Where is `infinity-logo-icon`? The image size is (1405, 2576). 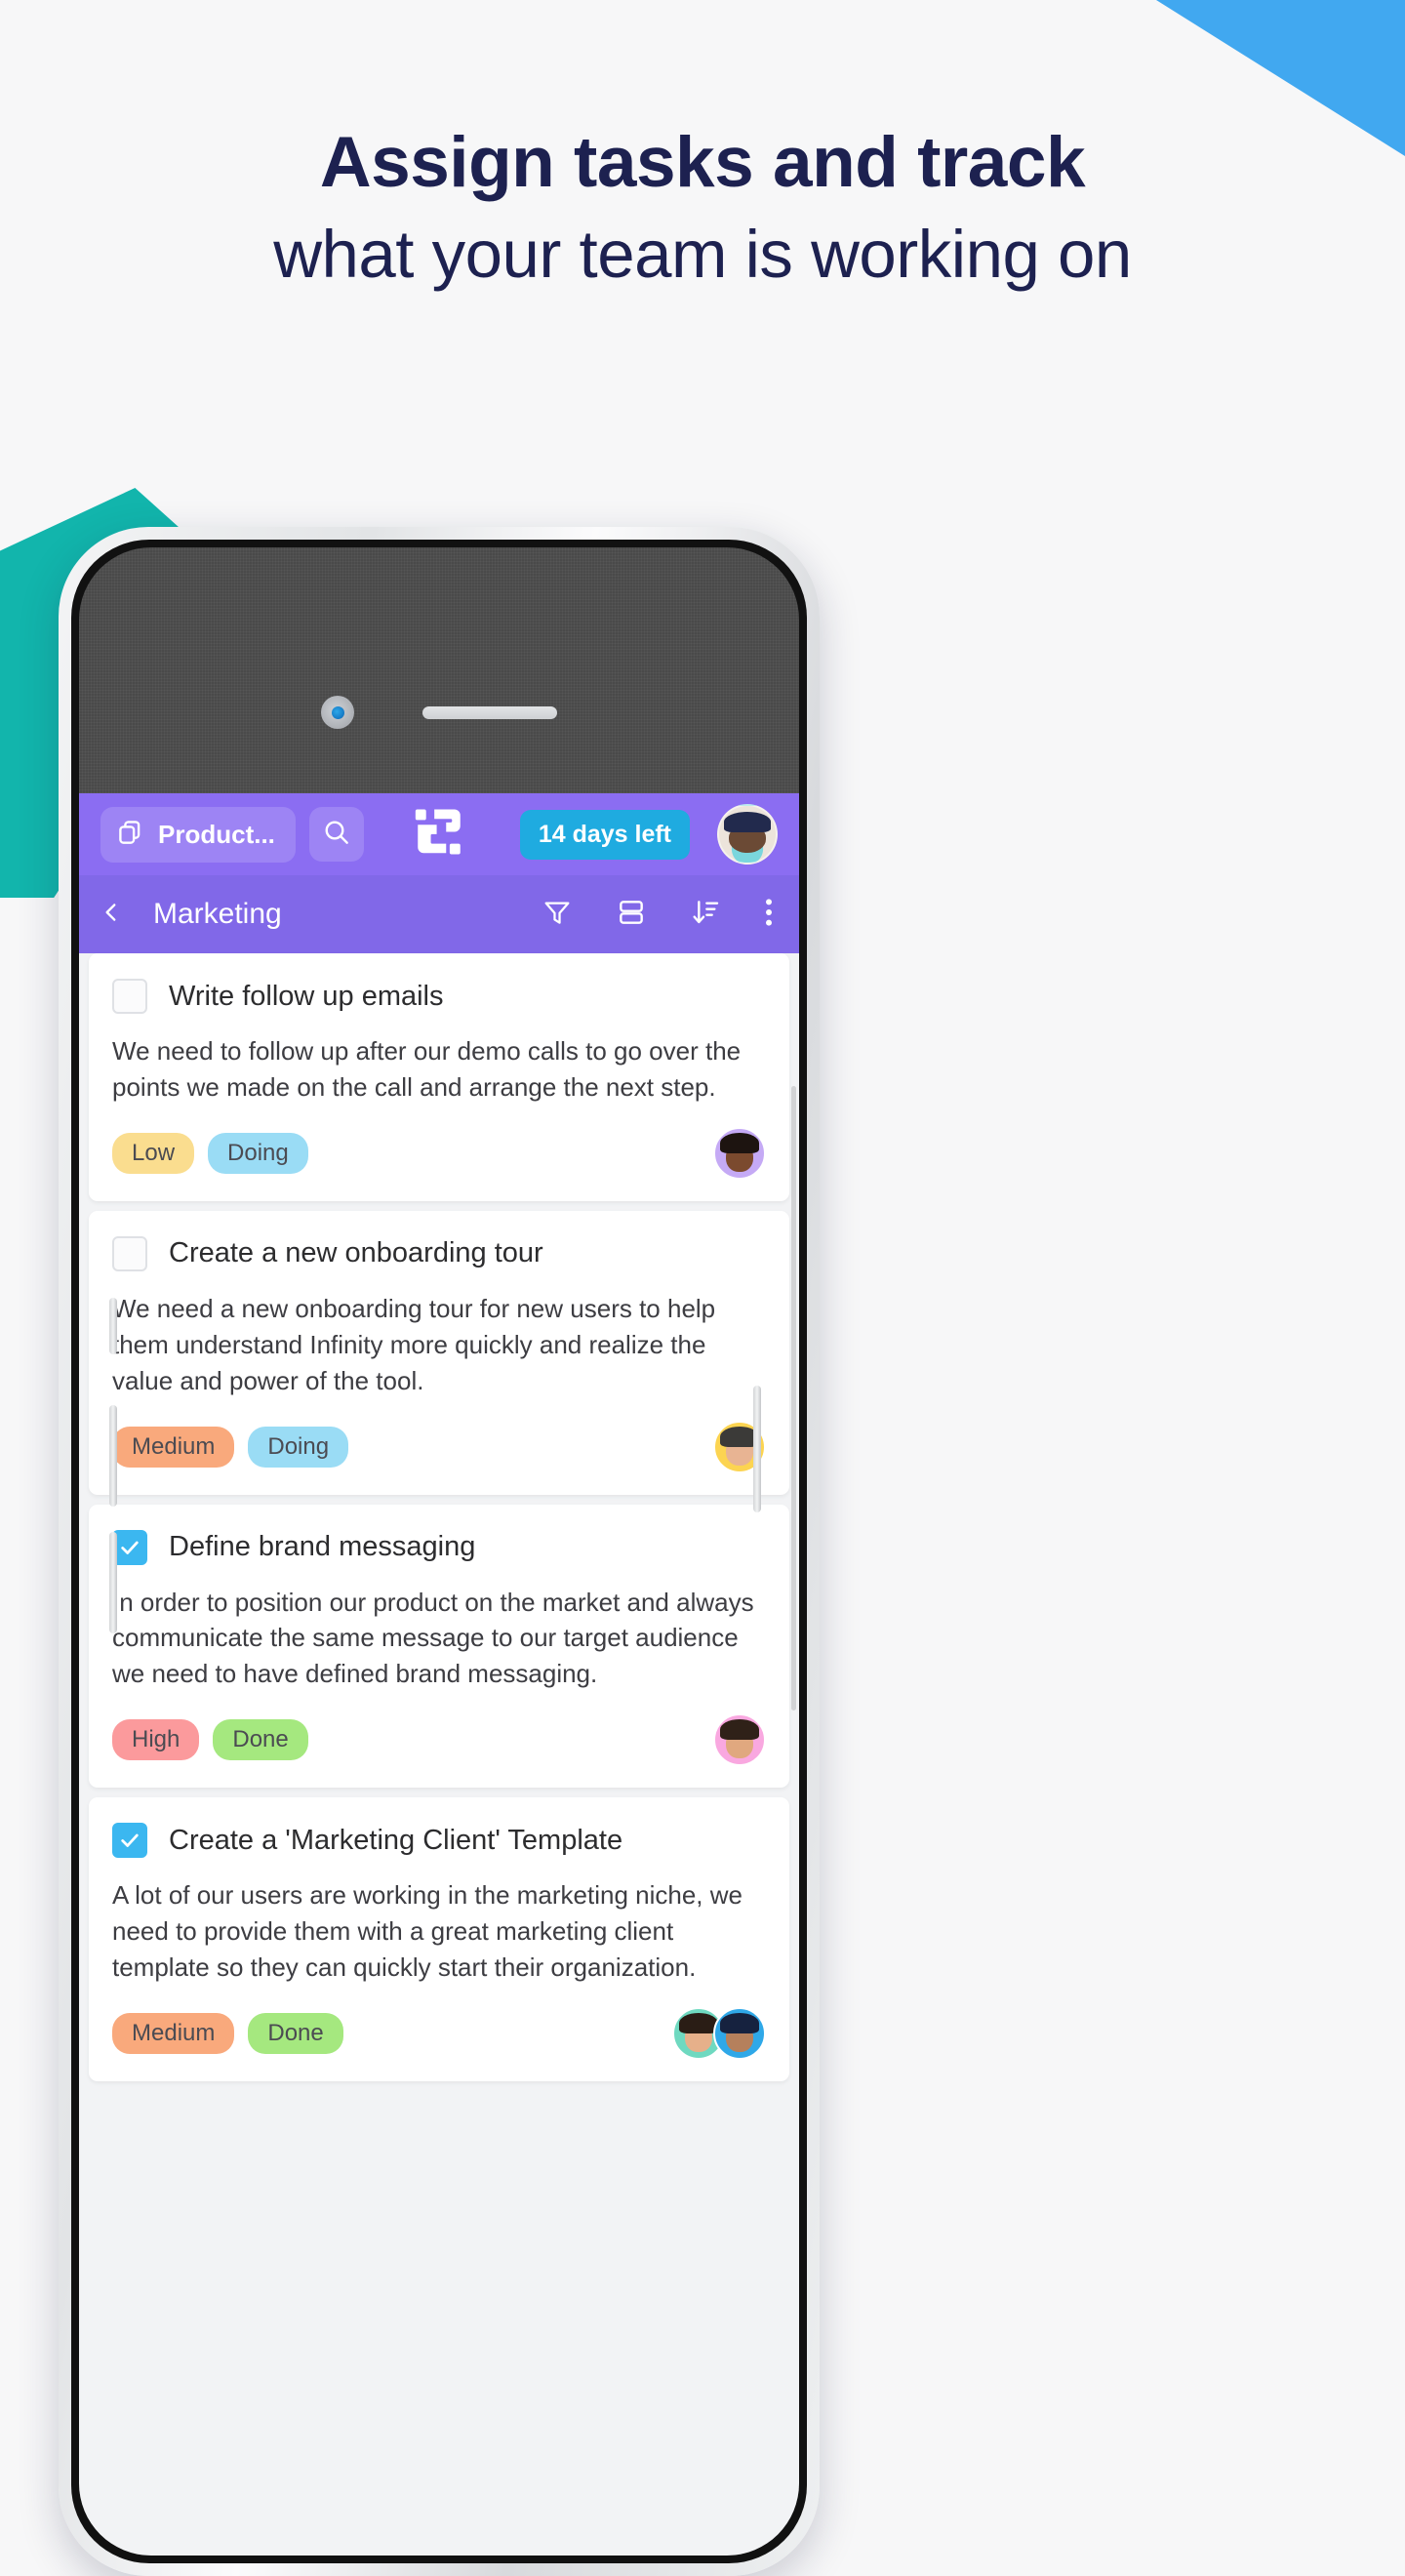 infinity-logo-icon is located at coordinates (439, 834).